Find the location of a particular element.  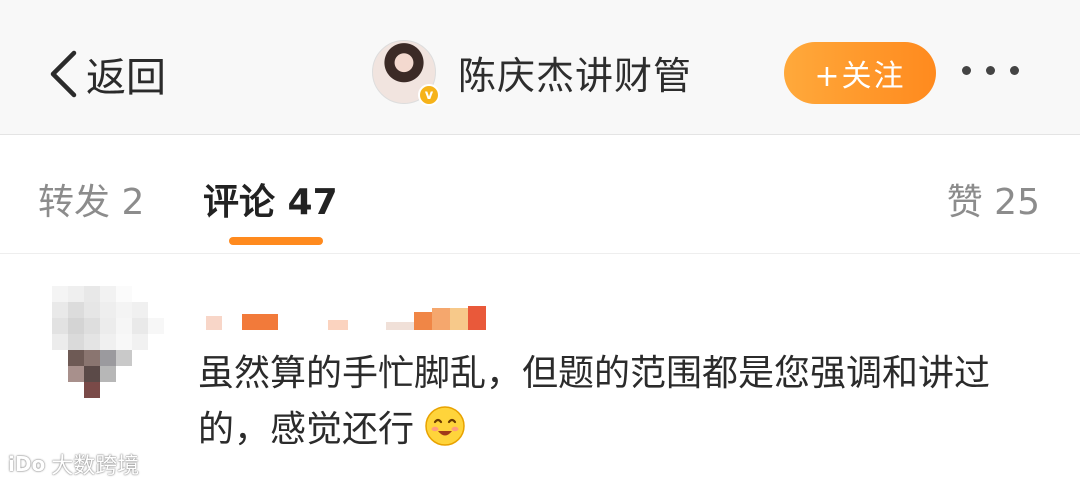

follow-button: +关注 is located at coordinates (860, 73).